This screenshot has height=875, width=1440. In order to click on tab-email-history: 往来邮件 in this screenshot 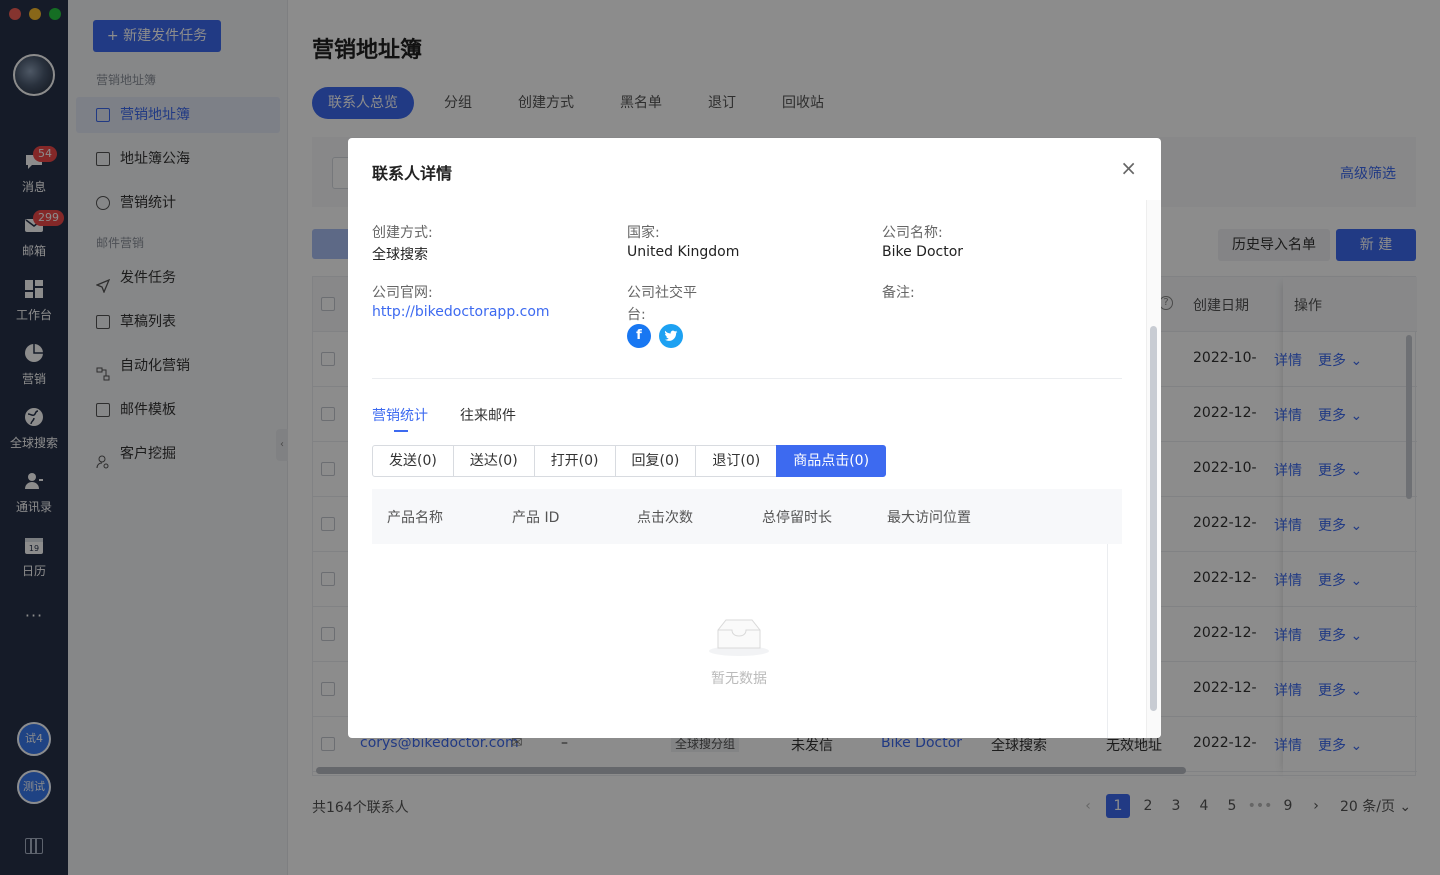, I will do `click(488, 415)`.